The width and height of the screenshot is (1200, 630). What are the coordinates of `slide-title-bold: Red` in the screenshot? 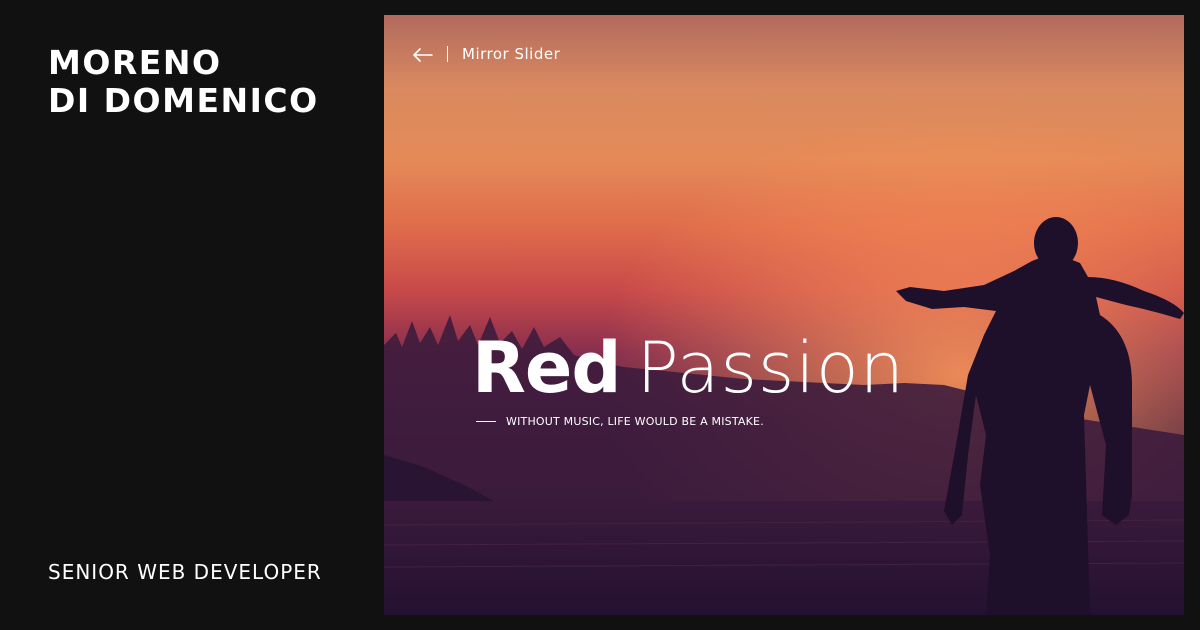 It's located at (546, 368).